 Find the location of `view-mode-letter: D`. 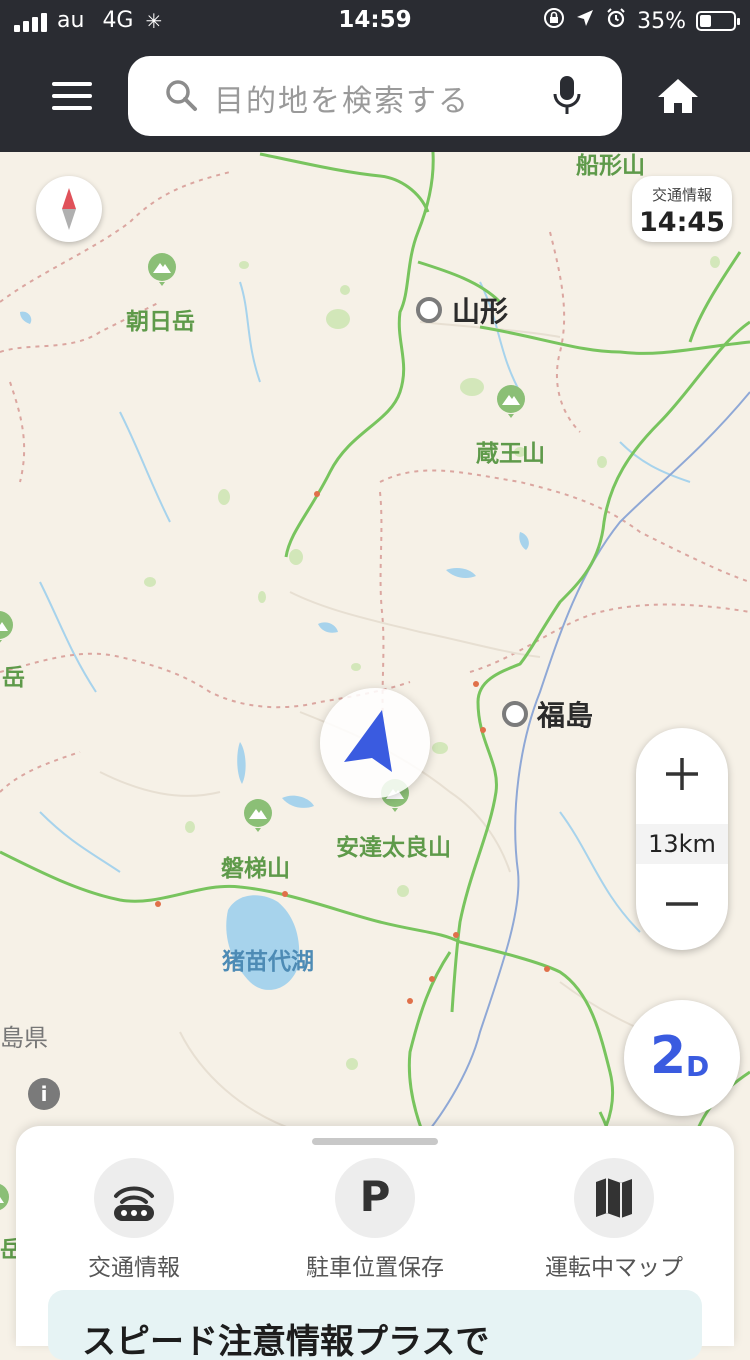

view-mode-letter: D is located at coordinates (698, 1066).